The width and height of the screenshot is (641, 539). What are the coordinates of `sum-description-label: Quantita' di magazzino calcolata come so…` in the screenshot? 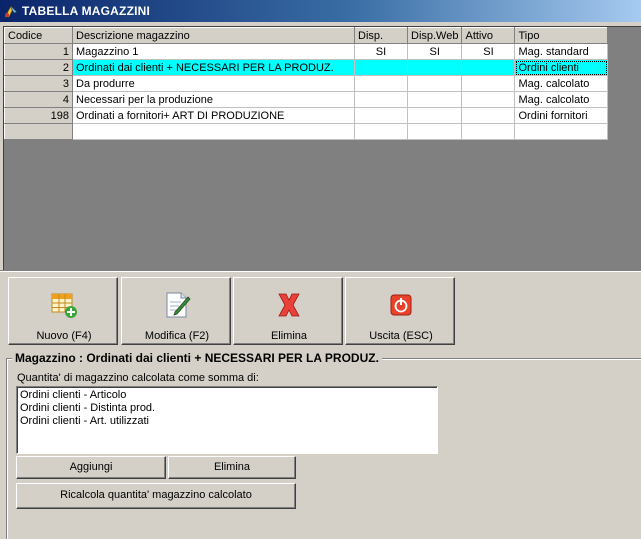 It's located at (138, 378).